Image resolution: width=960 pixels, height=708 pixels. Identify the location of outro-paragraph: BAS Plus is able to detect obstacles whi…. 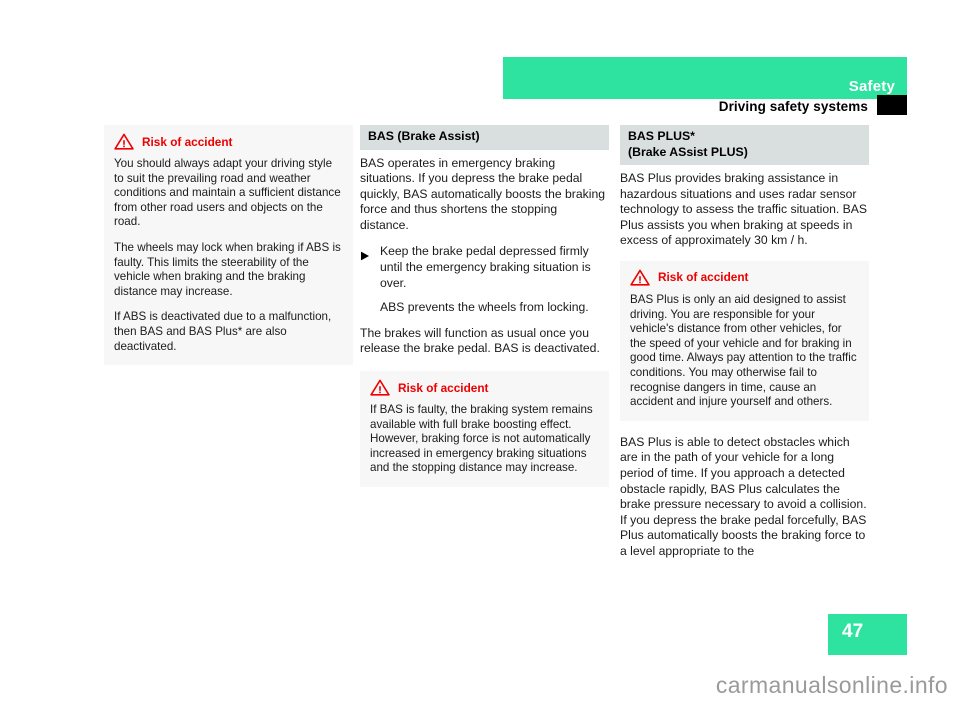
(743, 496).